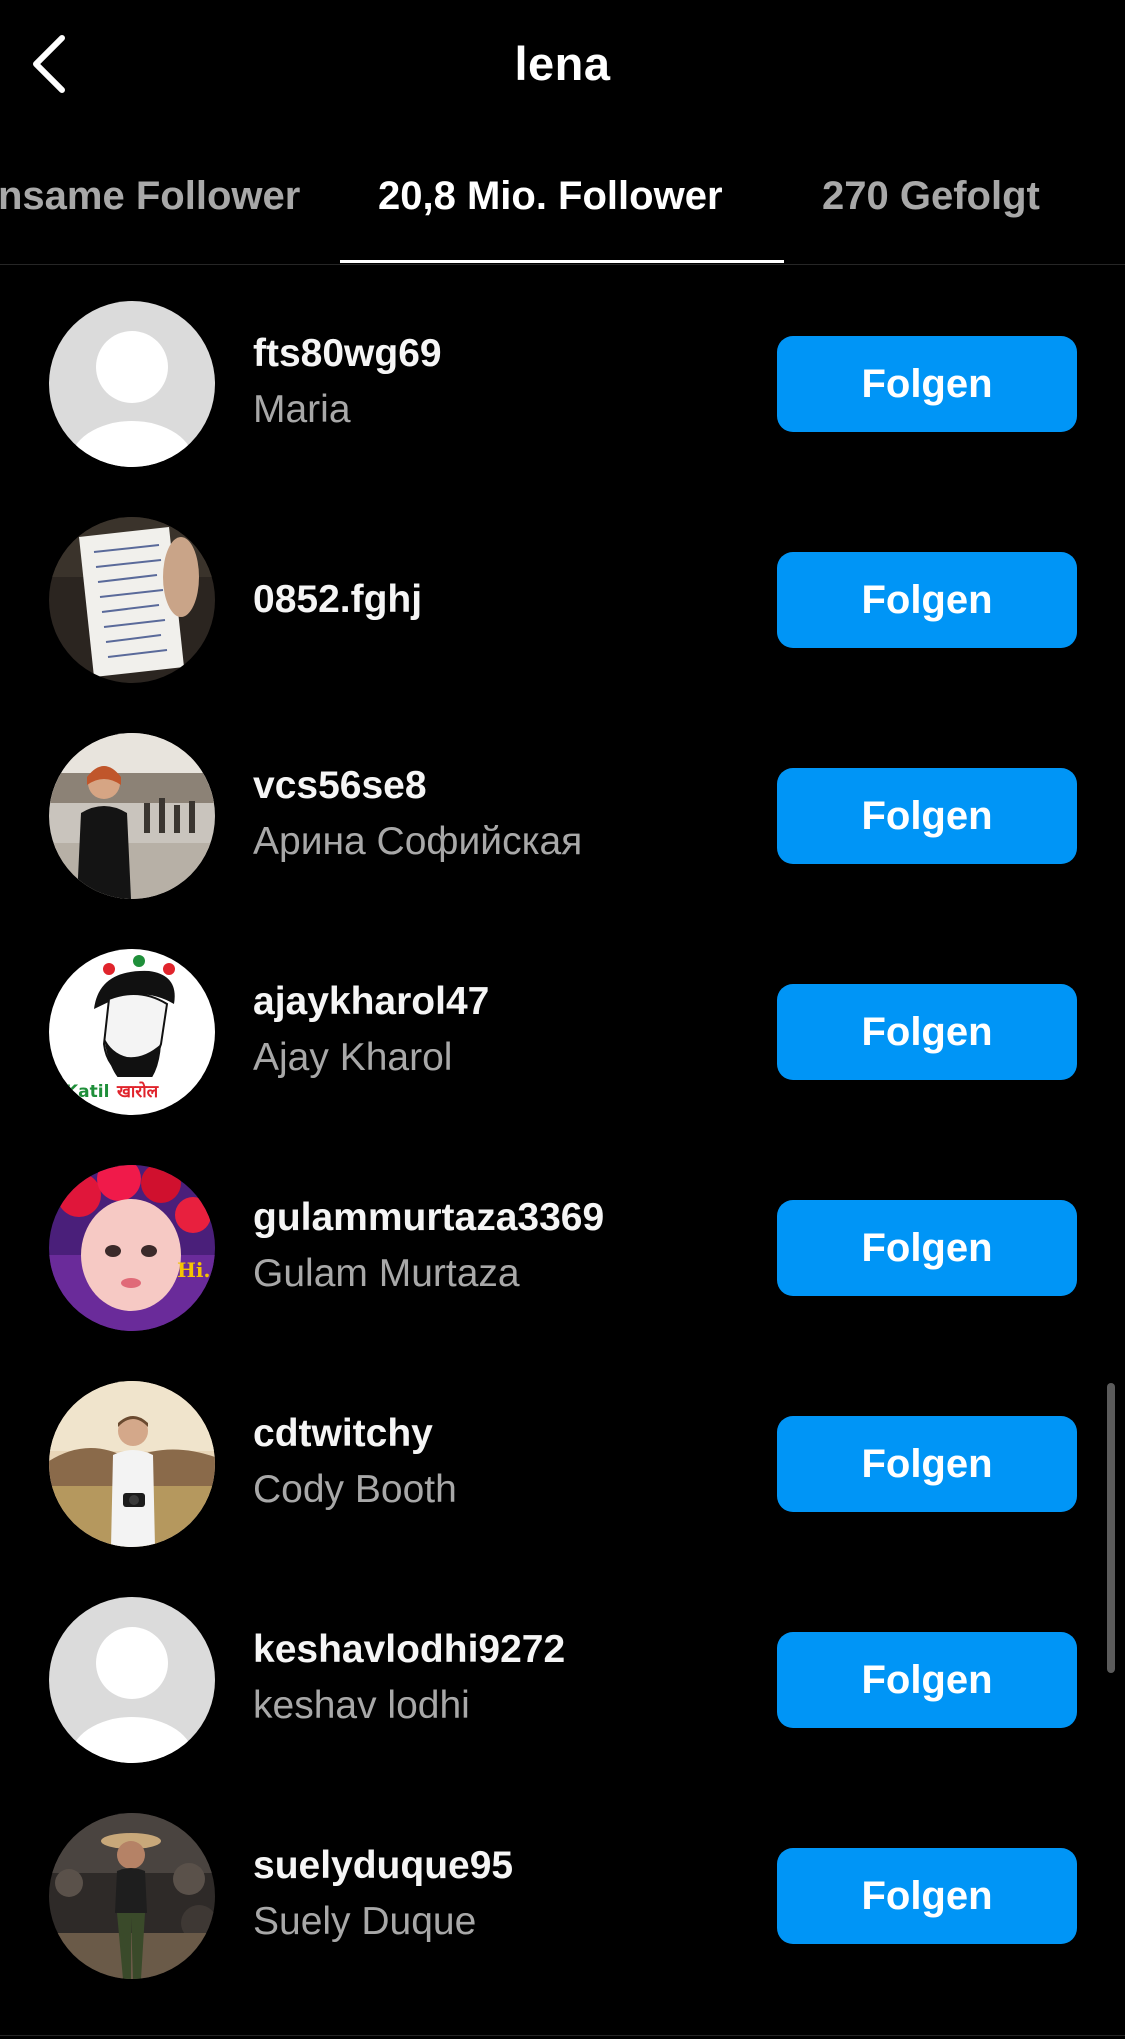  I want to click on list-item: cdtwitchy Cody Booth Folgen, so click(562, 1453).